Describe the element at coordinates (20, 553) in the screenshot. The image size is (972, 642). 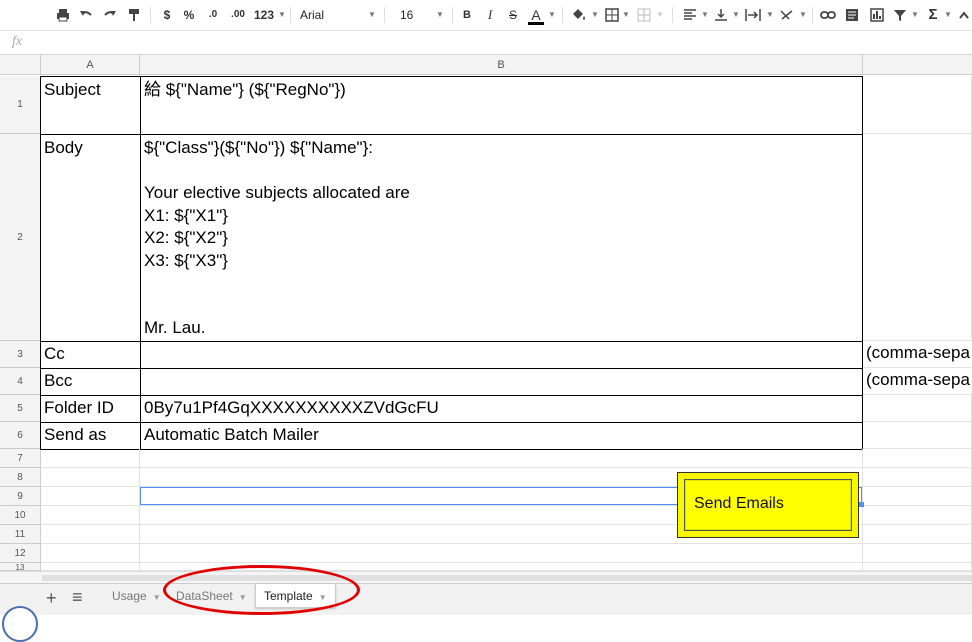
I see `row-header-12: 12` at that location.